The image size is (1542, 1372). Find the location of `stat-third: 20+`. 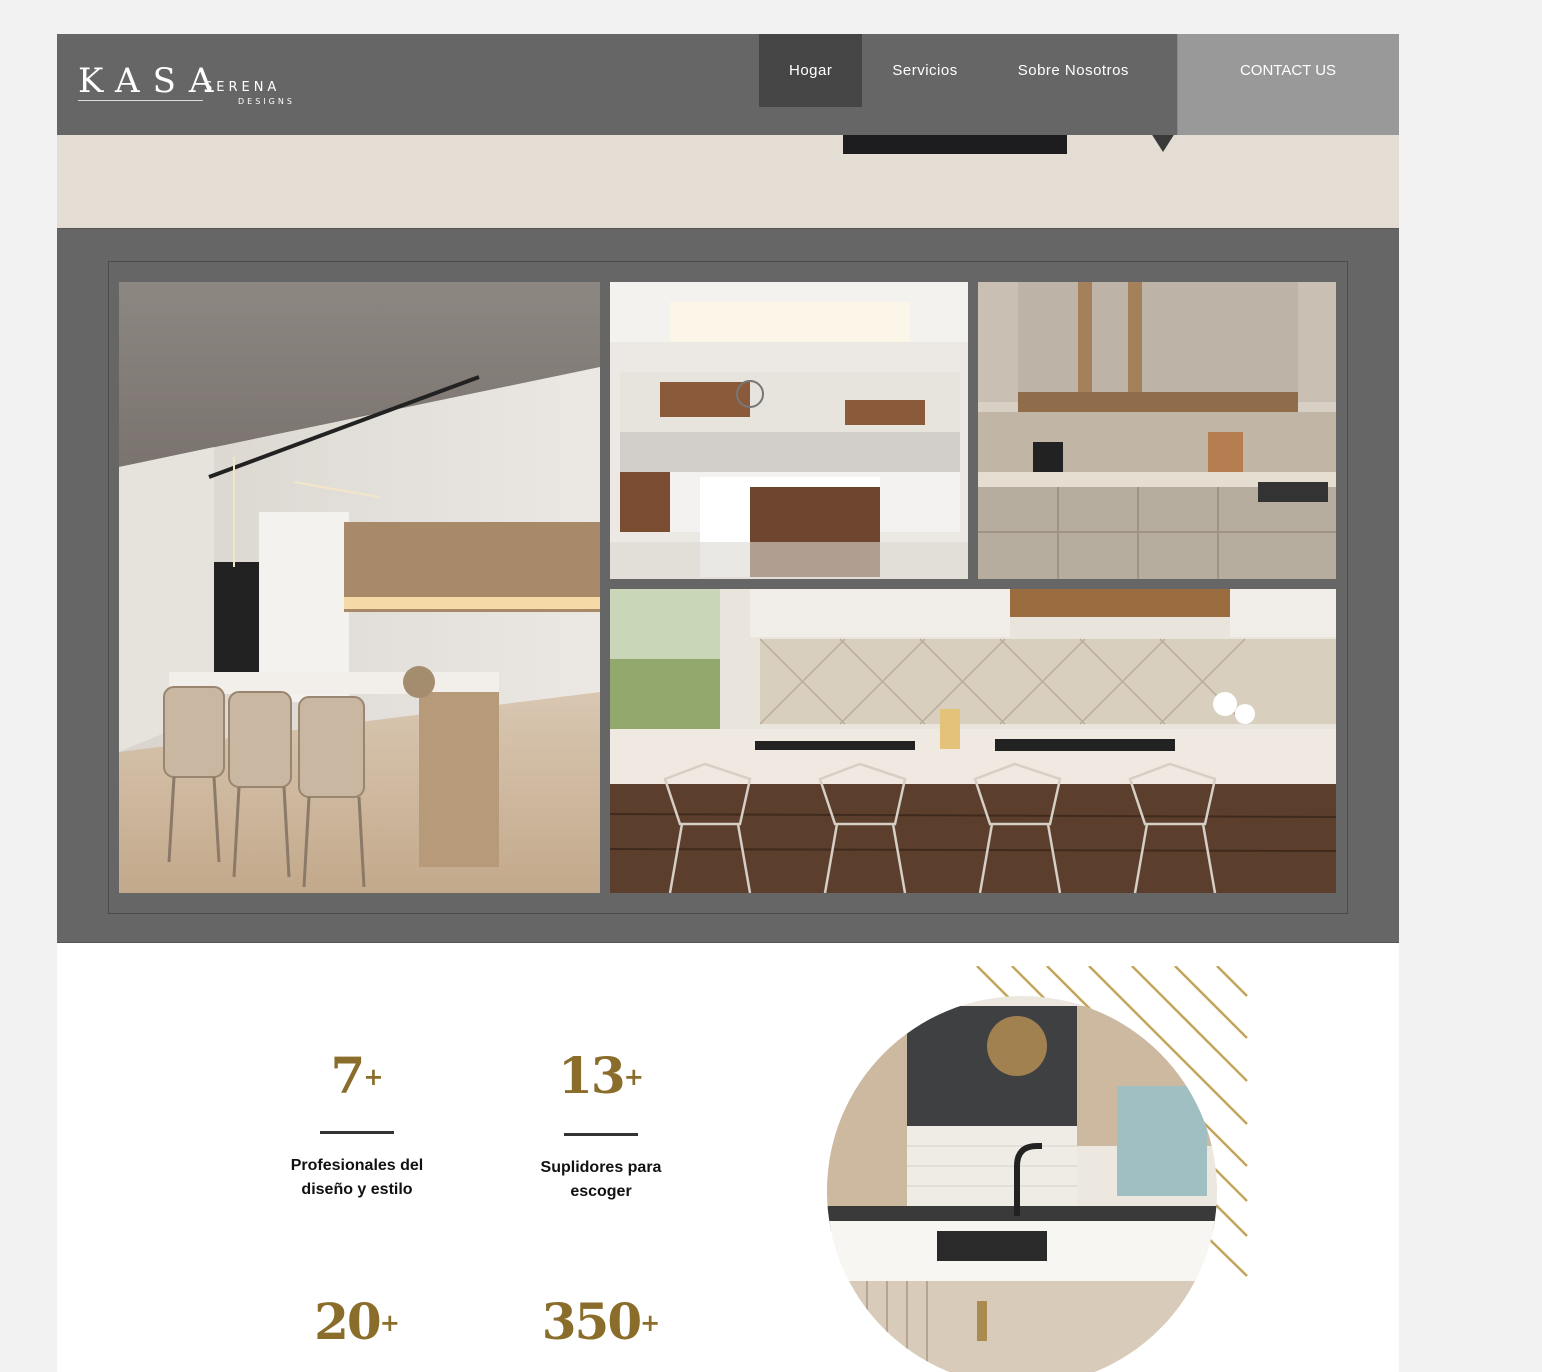

stat-third: 20+ is located at coordinates (357, 1322).